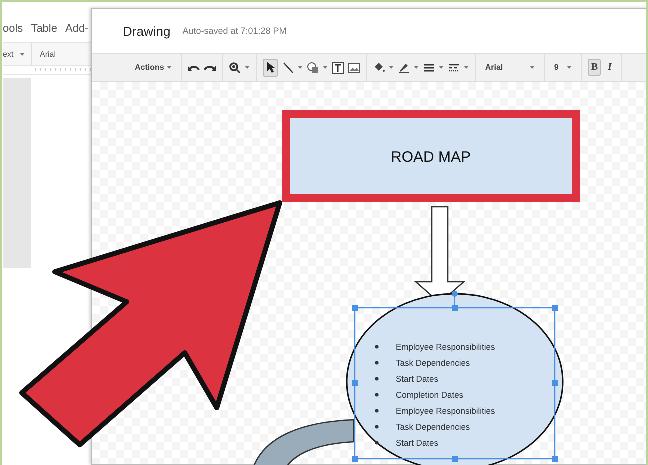 This screenshot has height=465, width=648. What do you see at coordinates (8, 54) in the screenshot?
I see `style-dropdown: ext` at bounding box center [8, 54].